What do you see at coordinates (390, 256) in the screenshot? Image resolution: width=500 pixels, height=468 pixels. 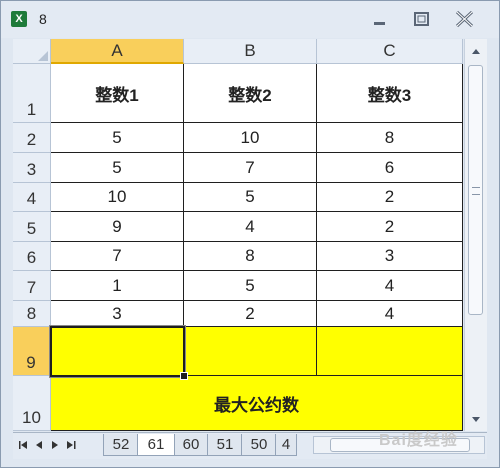 I see `cell-c6: 3` at bounding box center [390, 256].